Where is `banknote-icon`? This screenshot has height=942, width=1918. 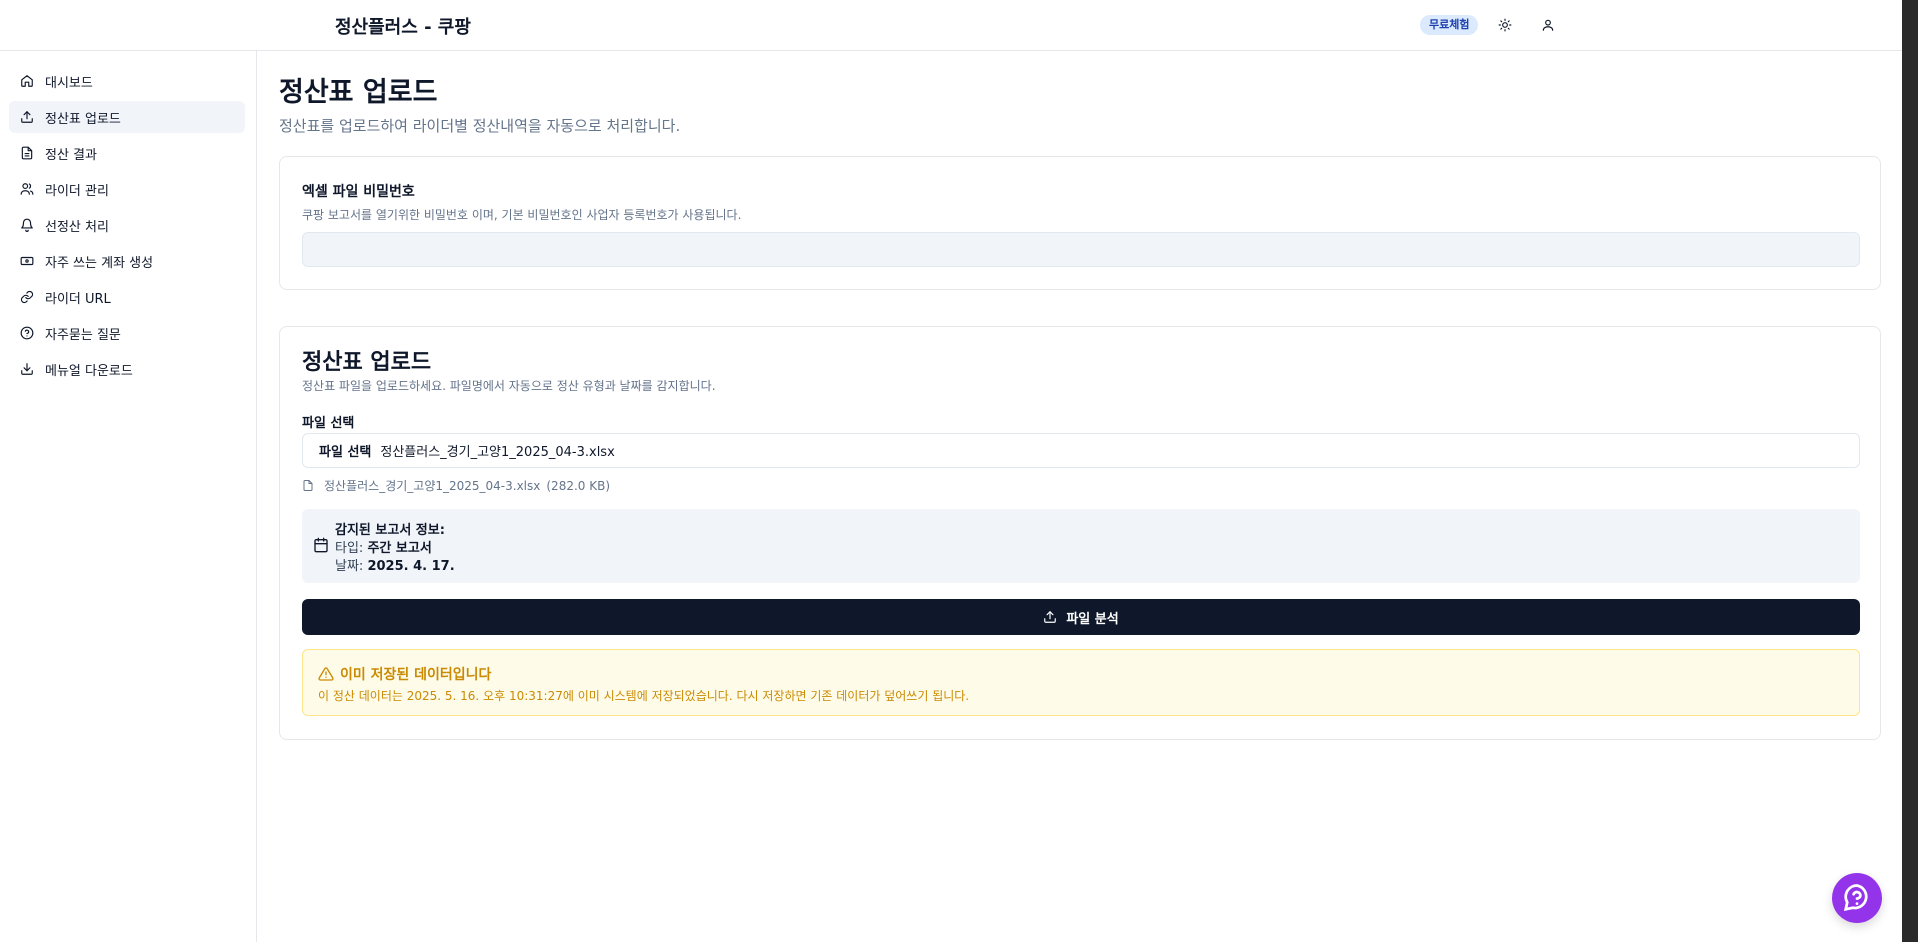
banknote-icon is located at coordinates (27, 261).